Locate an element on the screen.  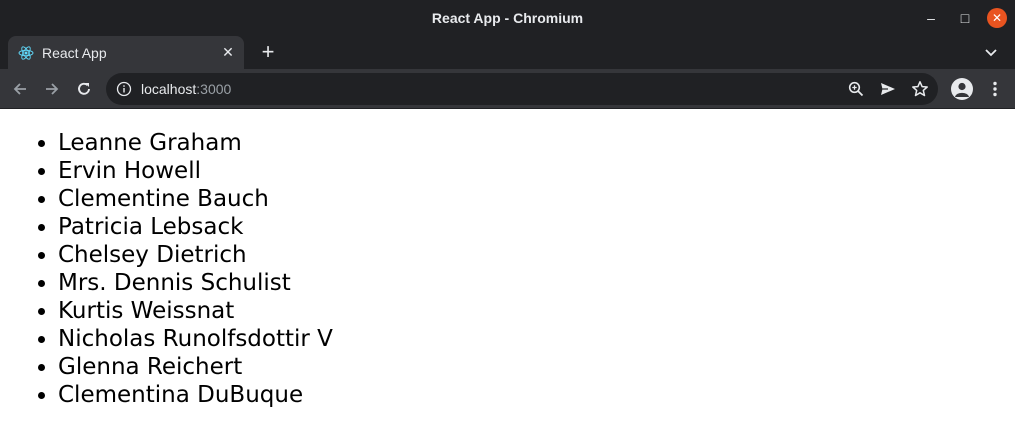
back-icon is located at coordinates (20, 89).